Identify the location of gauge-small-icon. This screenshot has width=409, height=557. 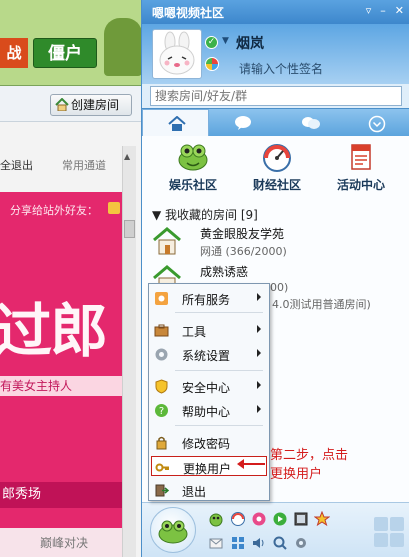
(238, 519).